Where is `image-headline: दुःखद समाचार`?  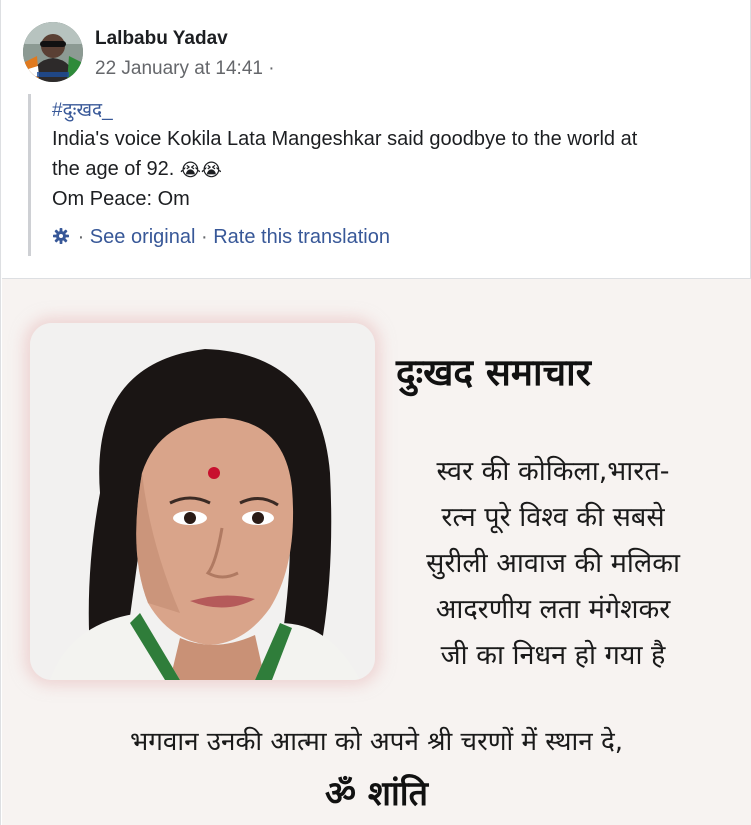 image-headline: दुःखद समाचार is located at coordinates (493, 372).